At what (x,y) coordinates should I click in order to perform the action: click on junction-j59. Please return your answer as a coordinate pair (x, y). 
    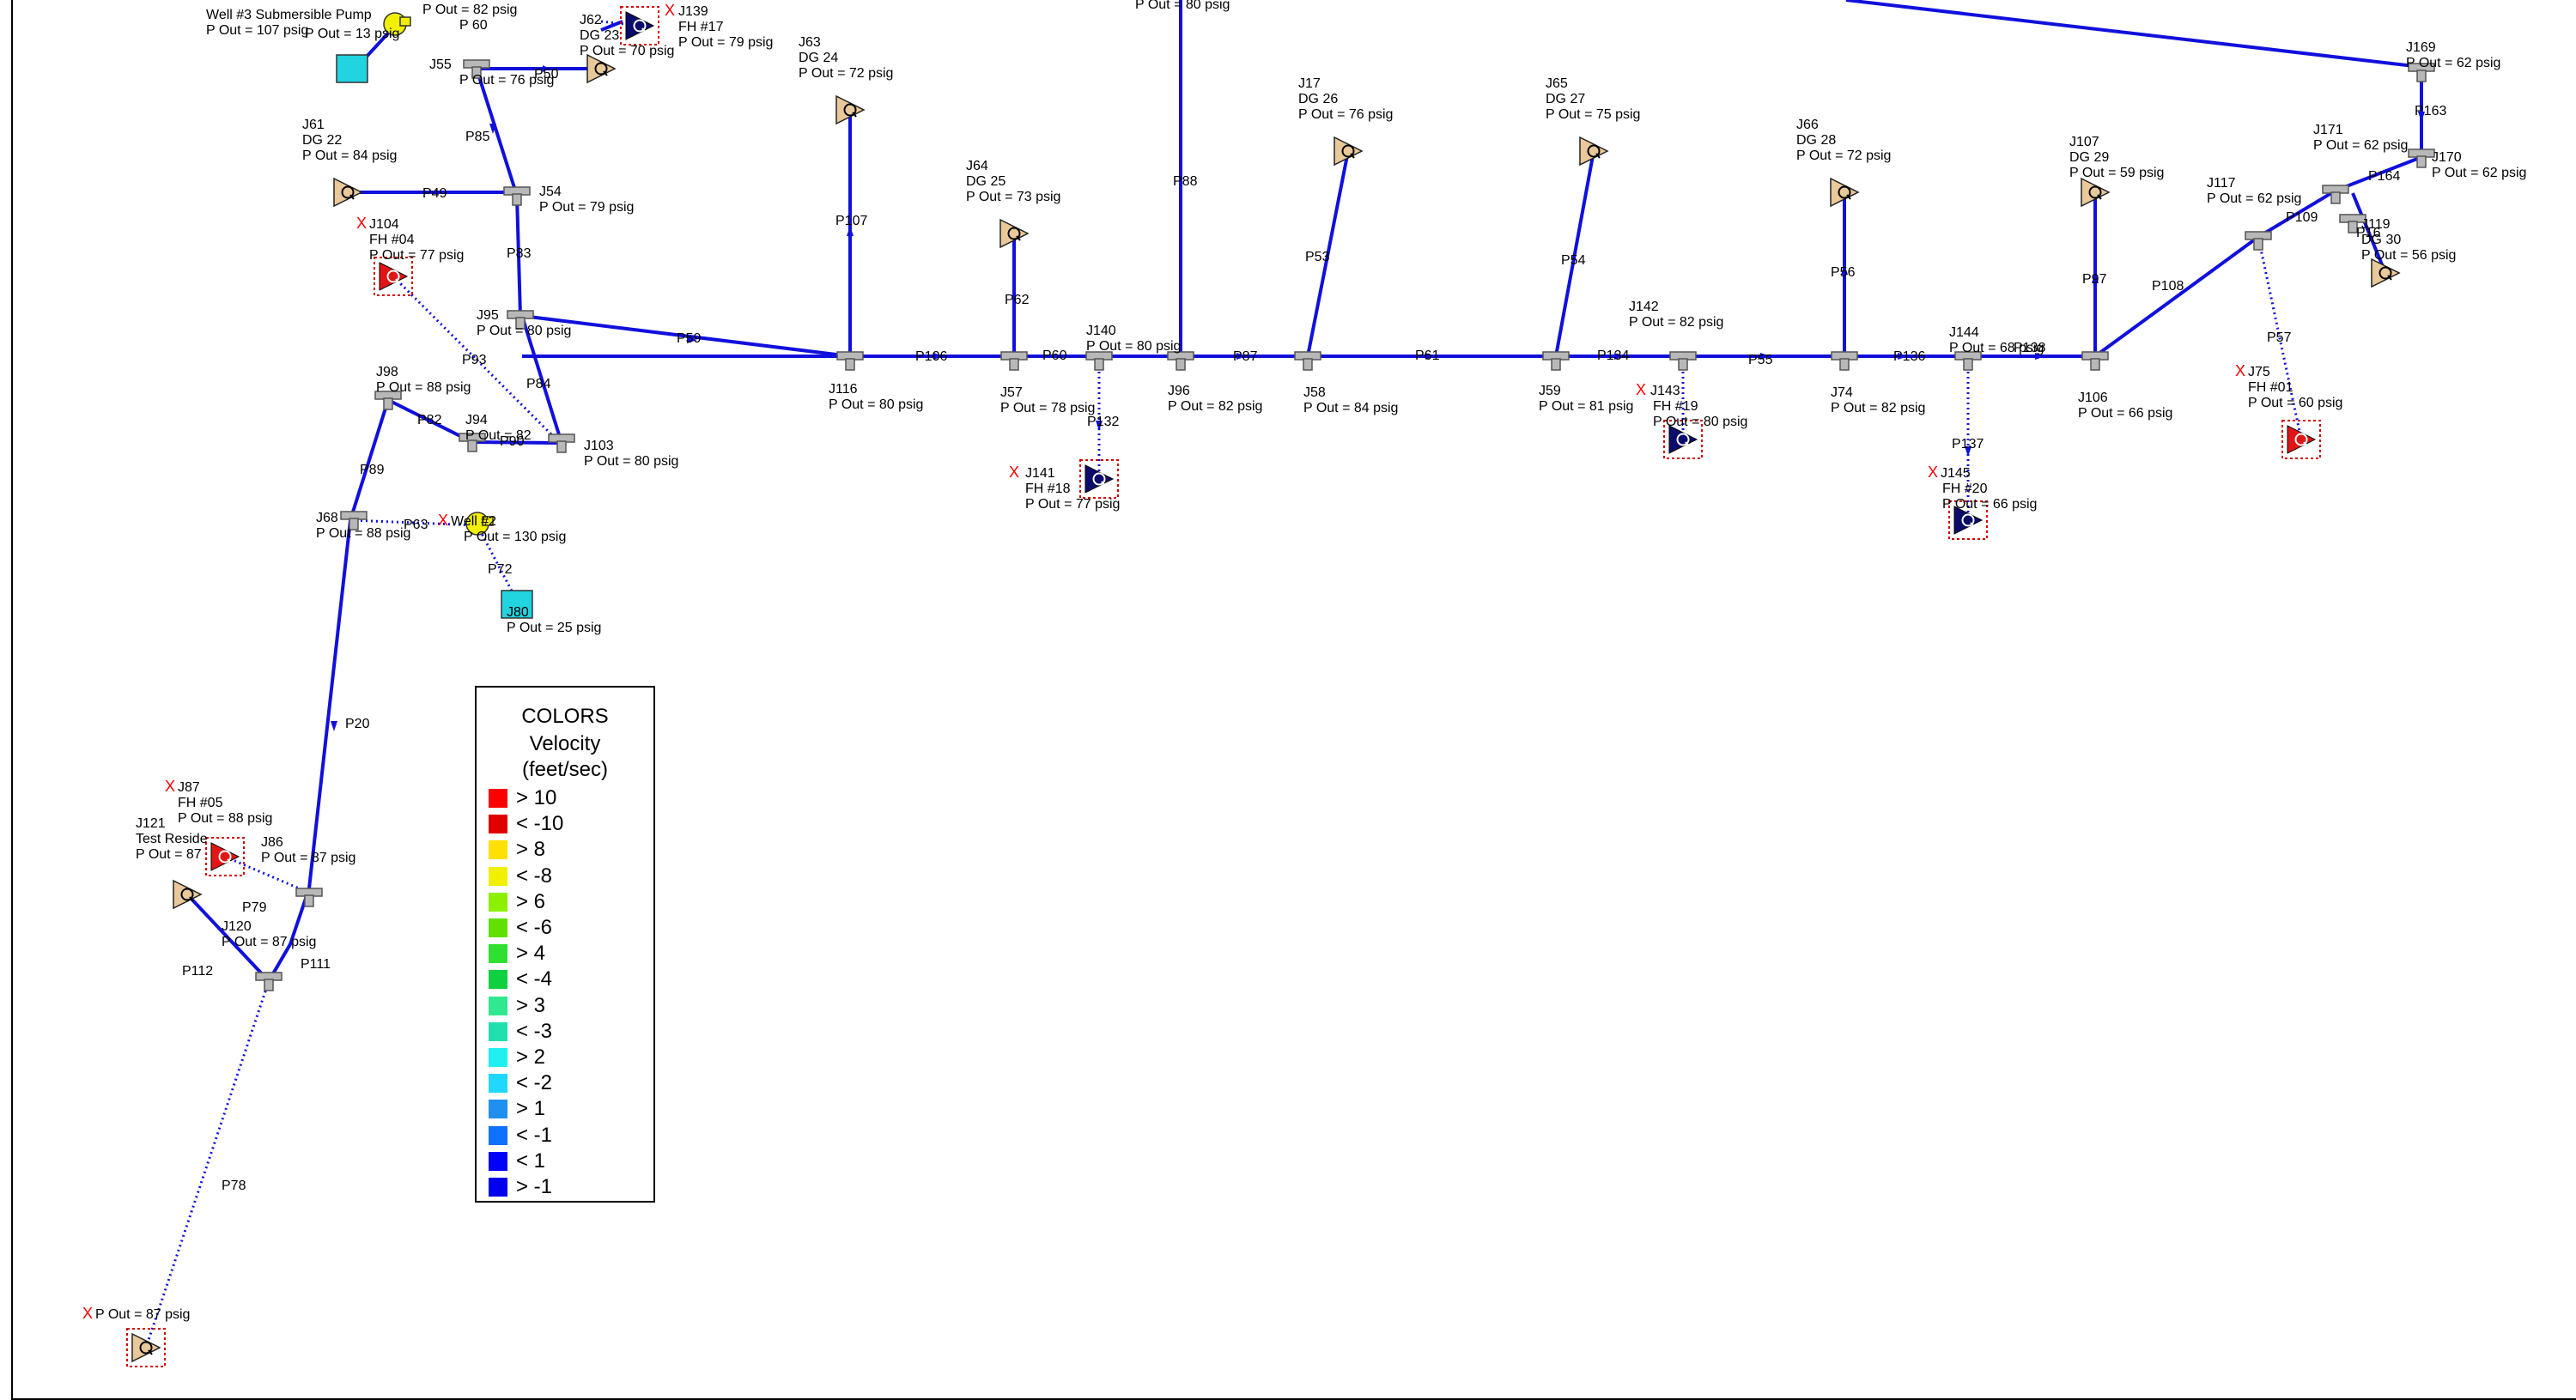
    Looking at the image, I should click on (1556, 361).